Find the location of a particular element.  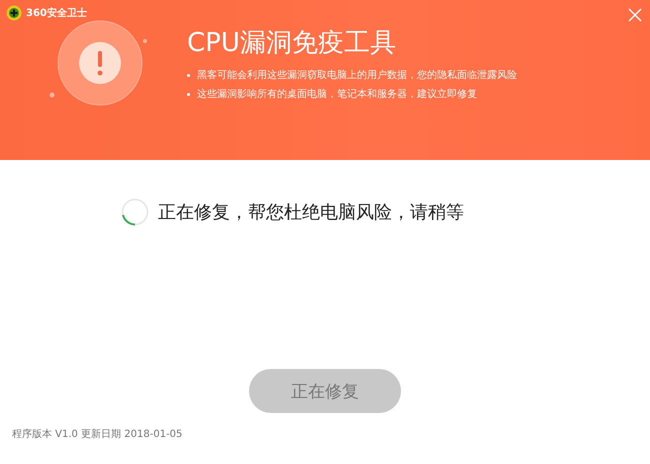

close-icon is located at coordinates (635, 15).